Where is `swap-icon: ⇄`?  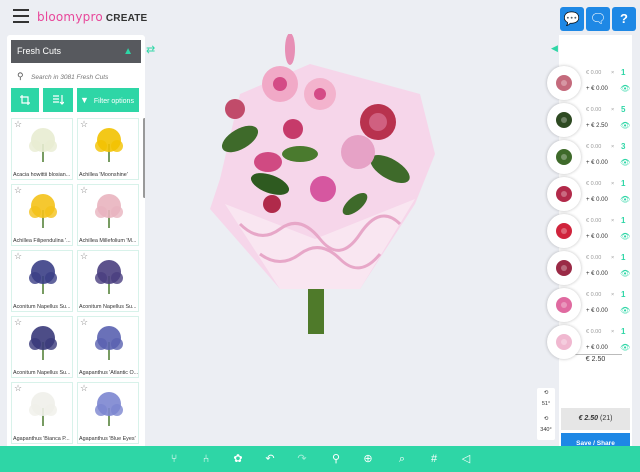 swap-icon: ⇄ is located at coordinates (150, 49).